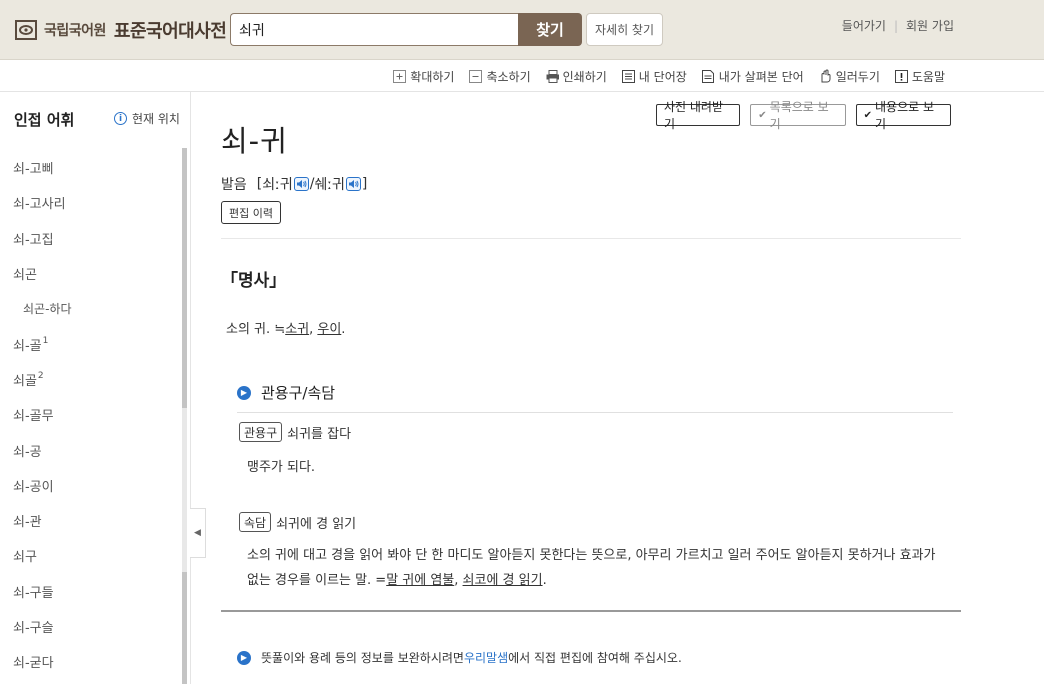 The width and height of the screenshot is (1044, 684). I want to click on list-item-label: 쇠골, so click(25, 381).